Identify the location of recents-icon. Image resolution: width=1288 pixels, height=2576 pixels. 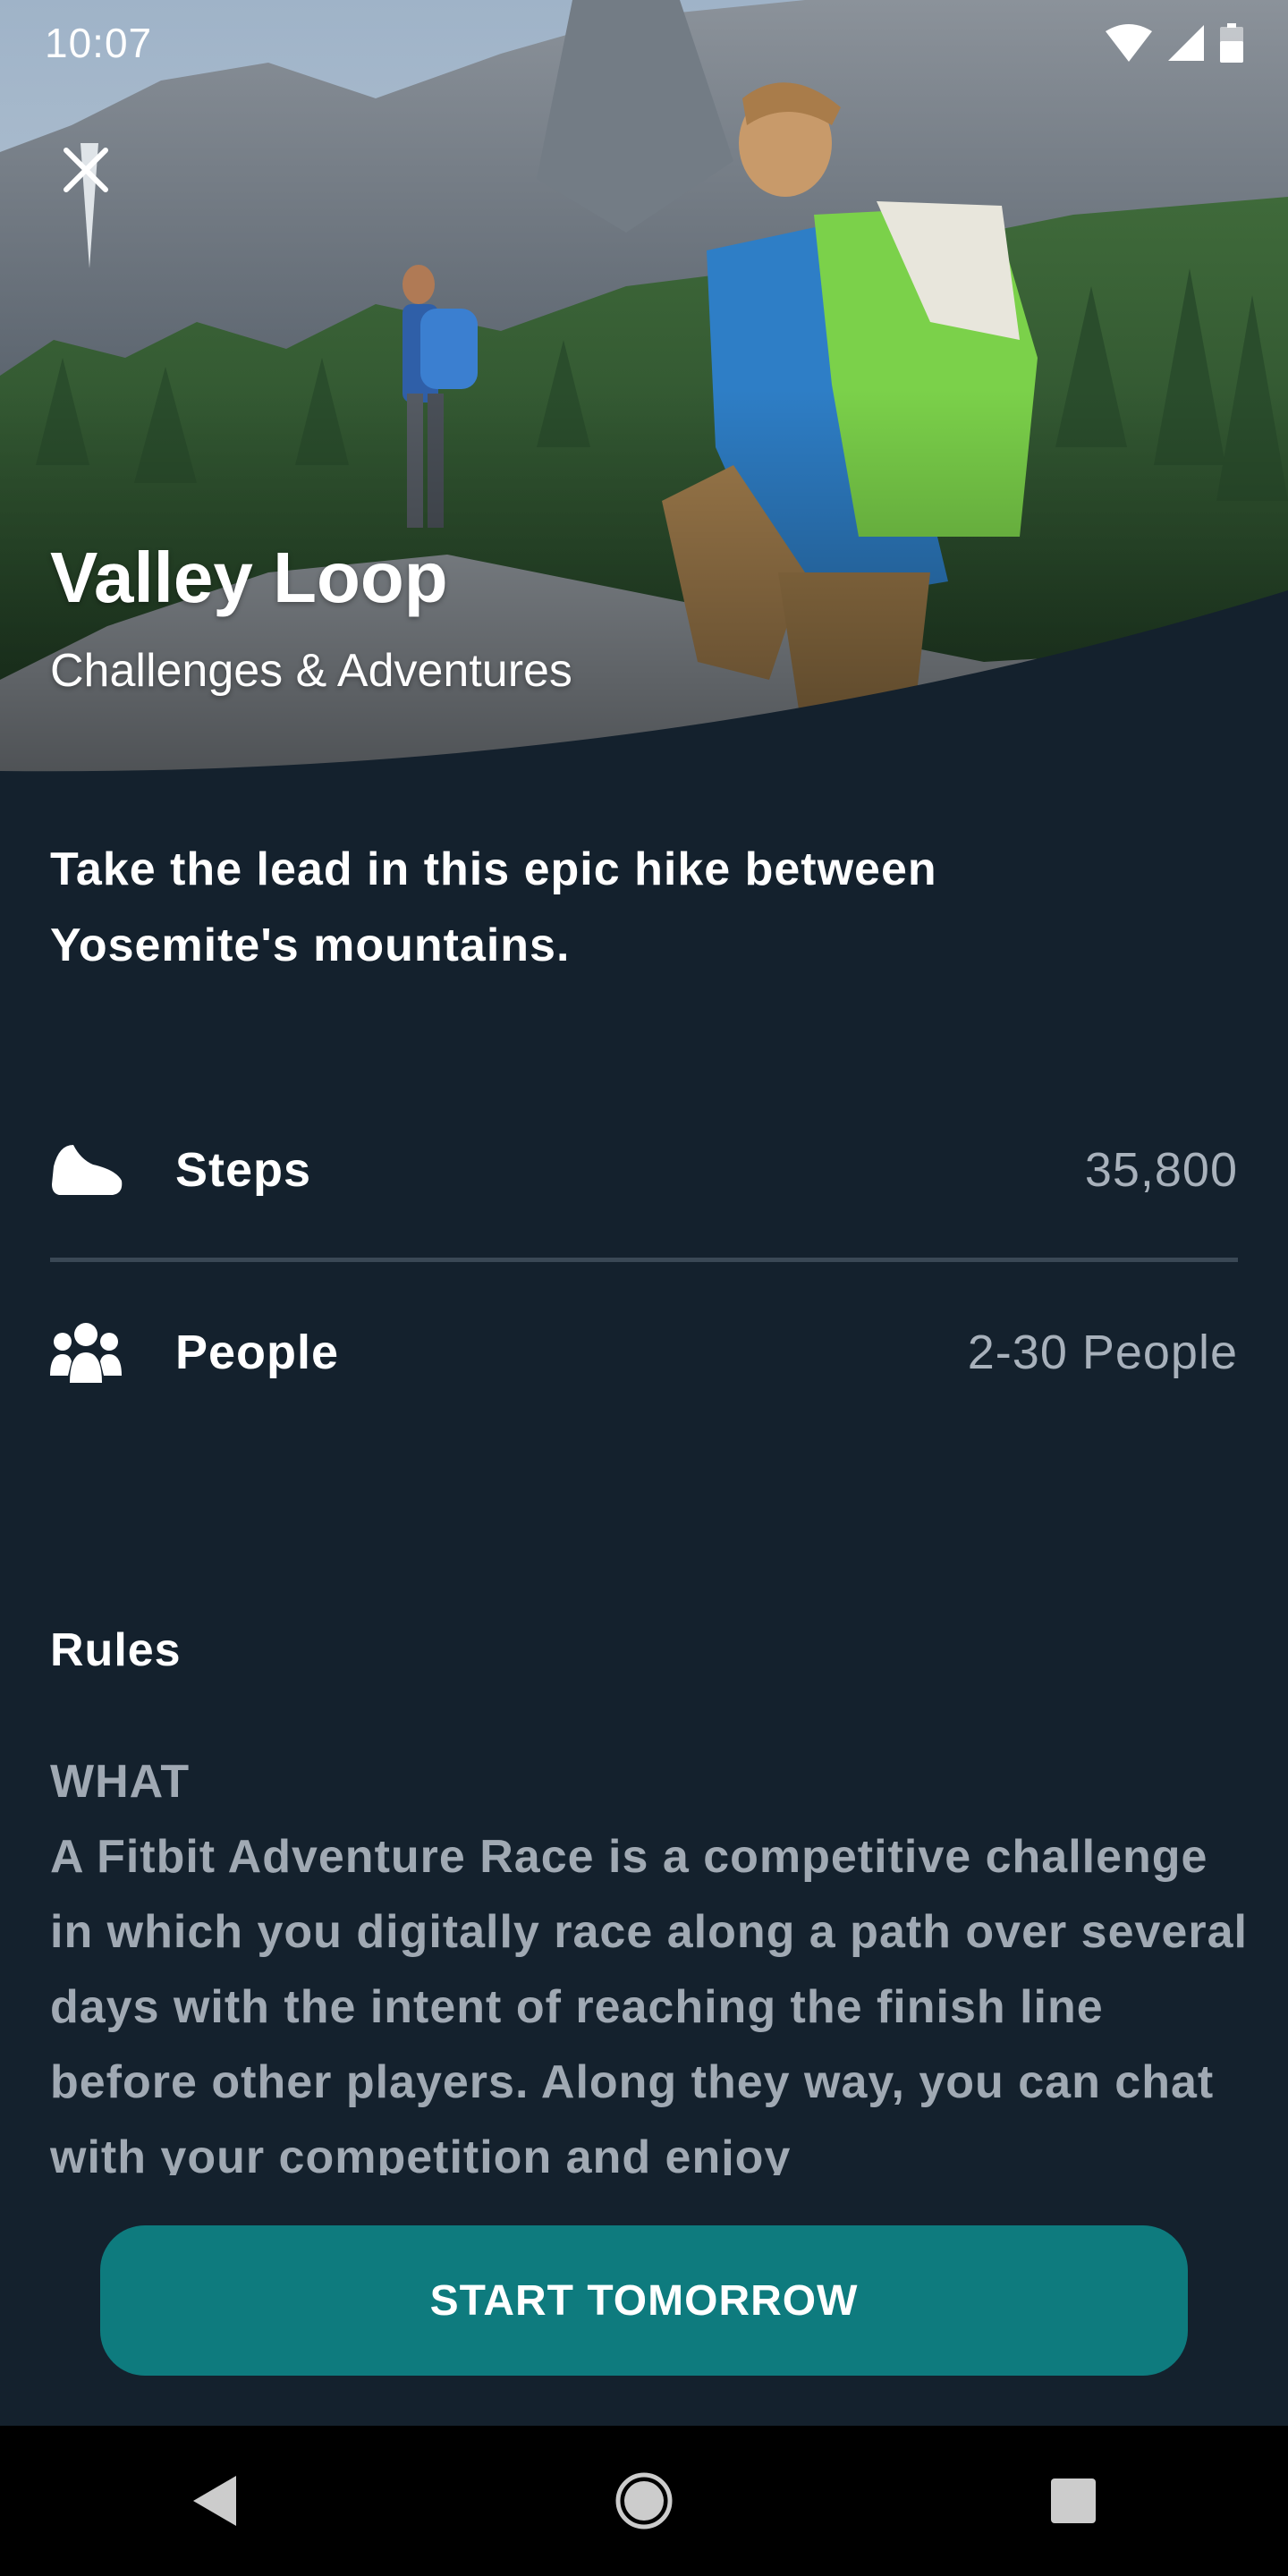
(1073, 2501).